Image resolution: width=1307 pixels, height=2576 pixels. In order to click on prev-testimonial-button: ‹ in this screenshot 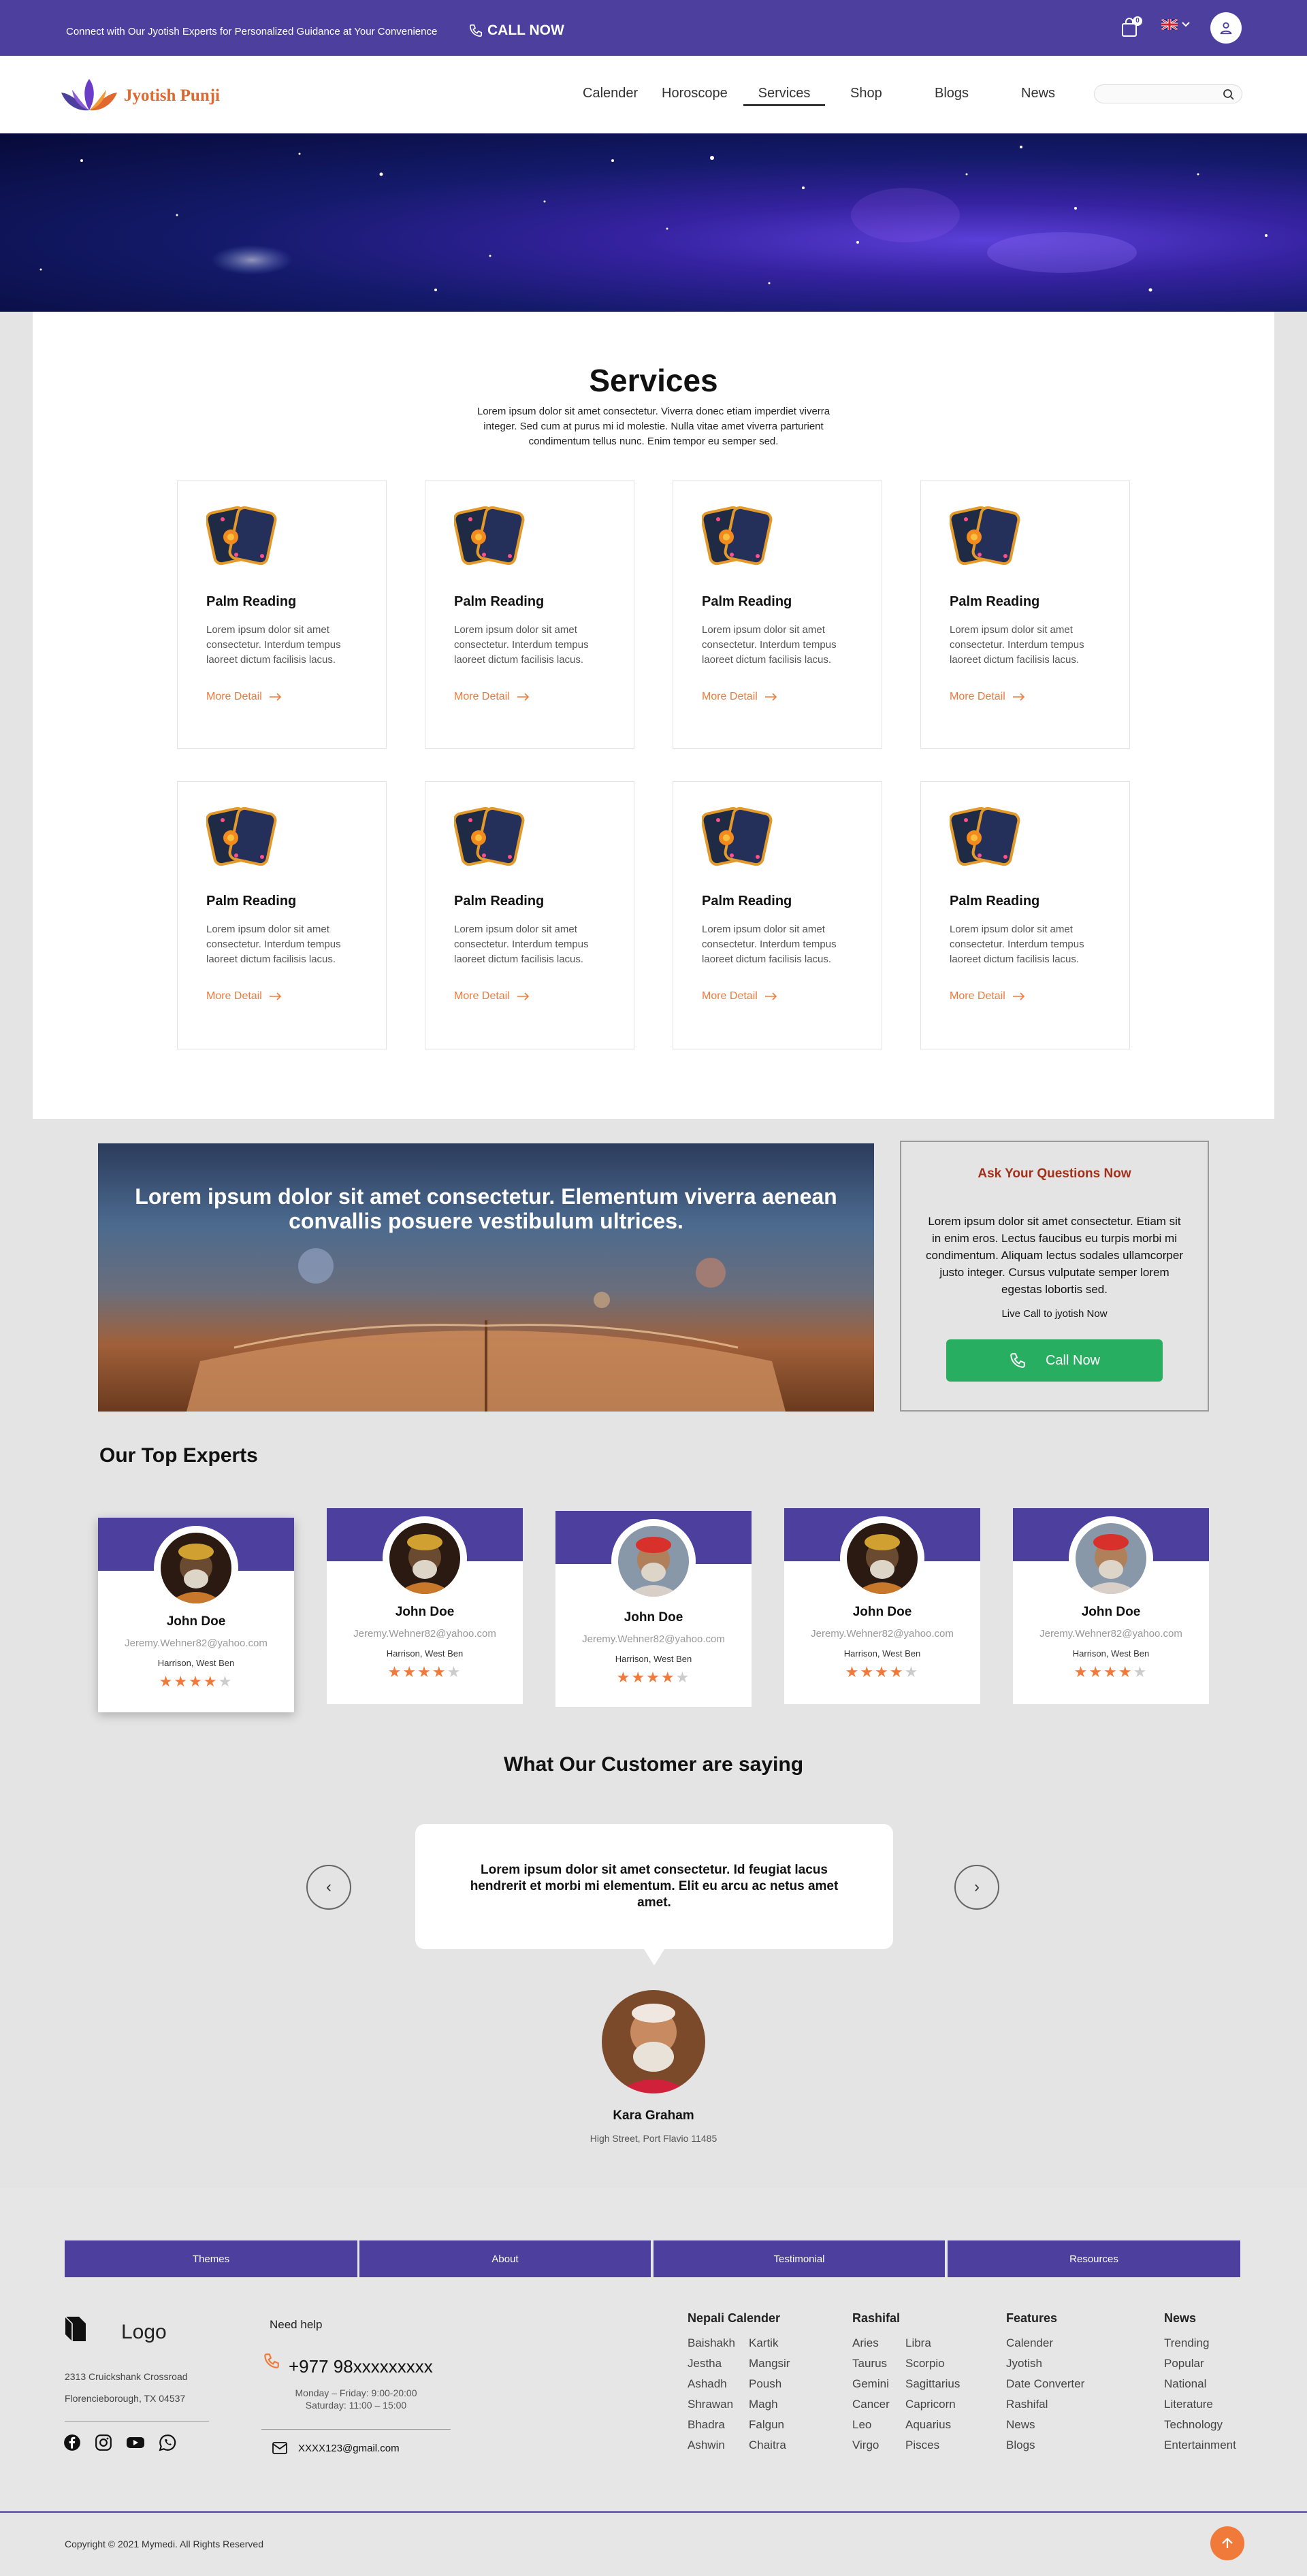, I will do `click(329, 1887)`.